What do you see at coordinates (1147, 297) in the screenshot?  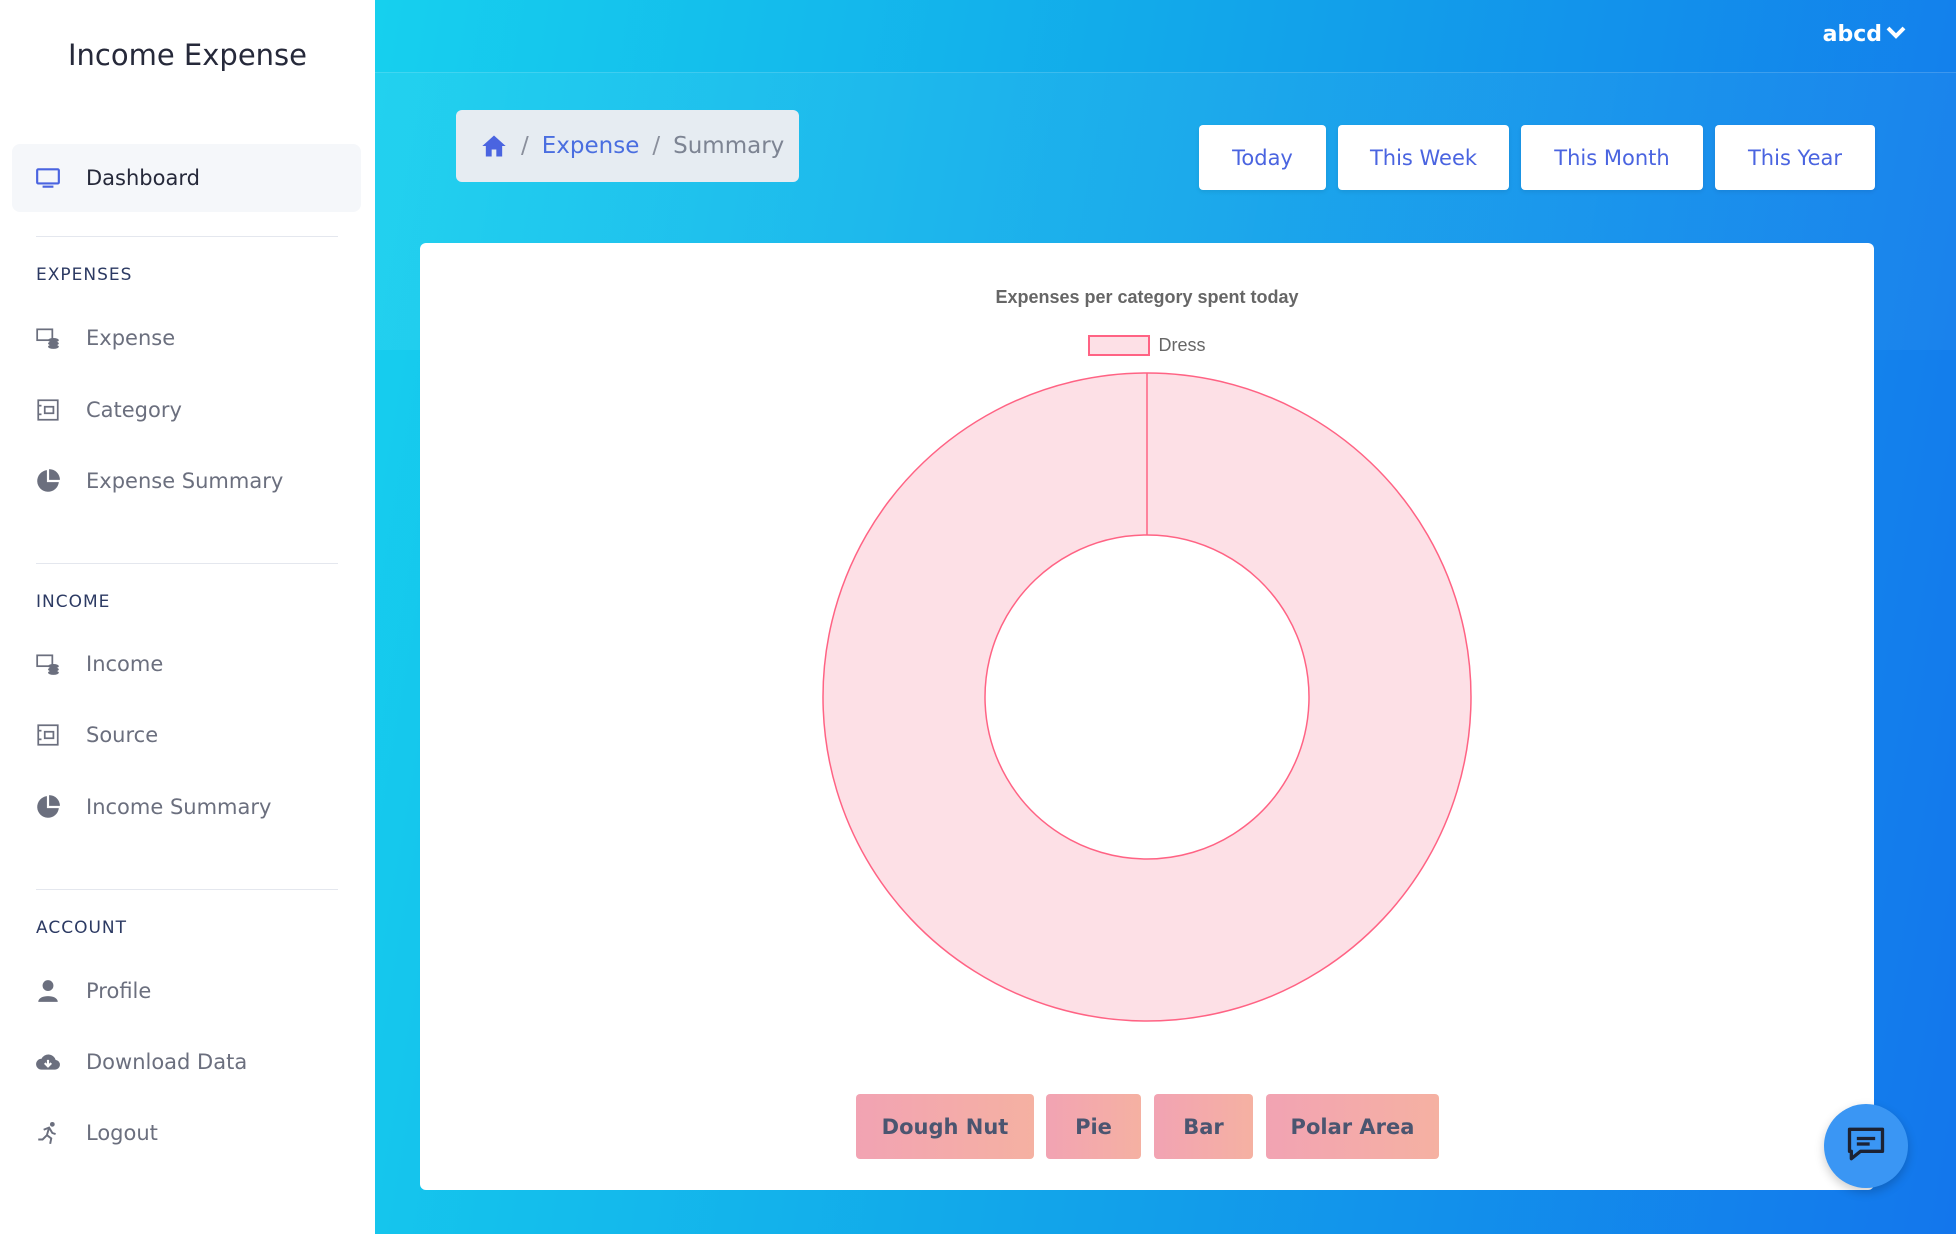 I see `chart-title: Expenses per category spent today` at bounding box center [1147, 297].